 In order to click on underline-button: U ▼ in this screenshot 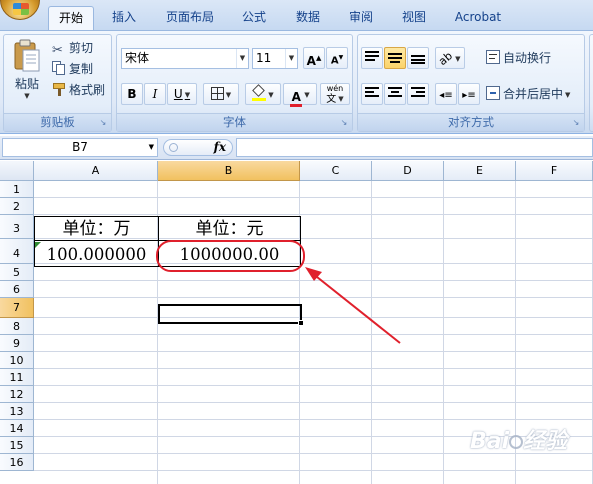, I will do `click(182, 94)`.